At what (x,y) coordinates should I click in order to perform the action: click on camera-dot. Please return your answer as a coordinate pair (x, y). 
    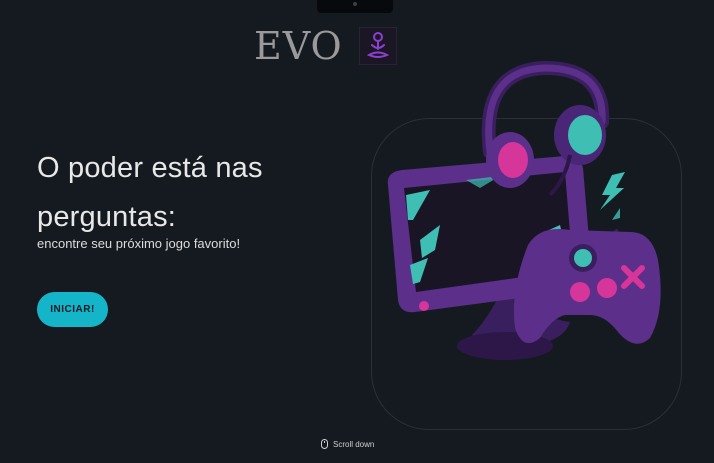
    Looking at the image, I should click on (355, 4).